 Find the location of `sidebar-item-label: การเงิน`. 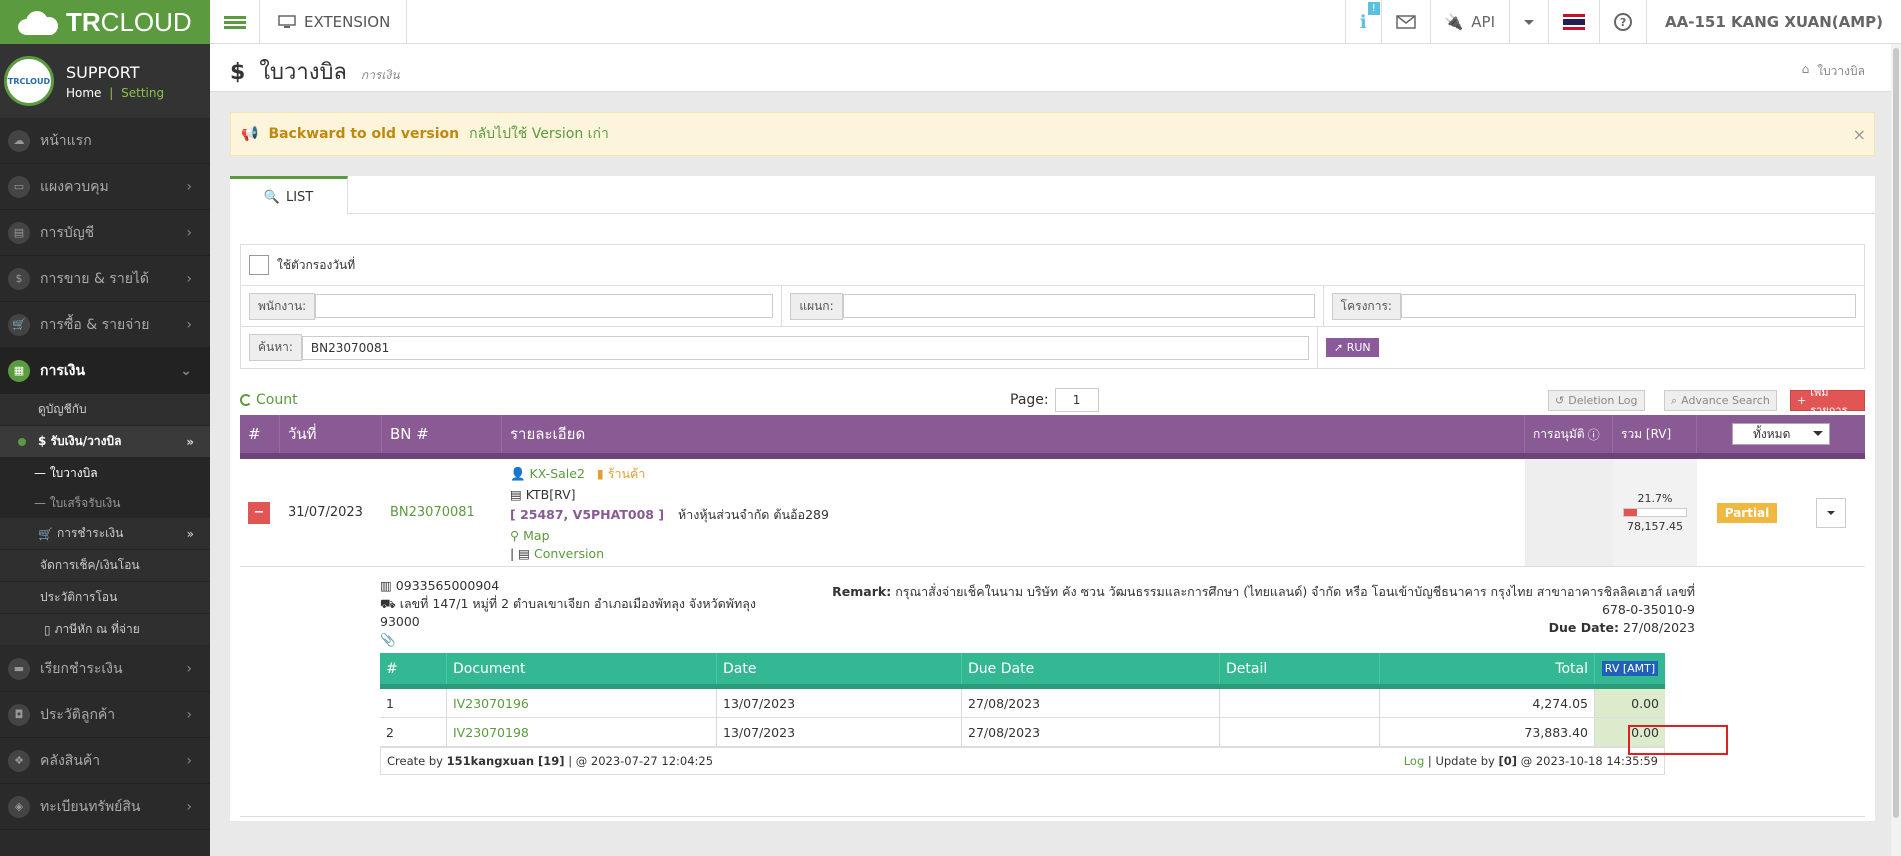

sidebar-item-label: การเงิน is located at coordinates (63, 370).